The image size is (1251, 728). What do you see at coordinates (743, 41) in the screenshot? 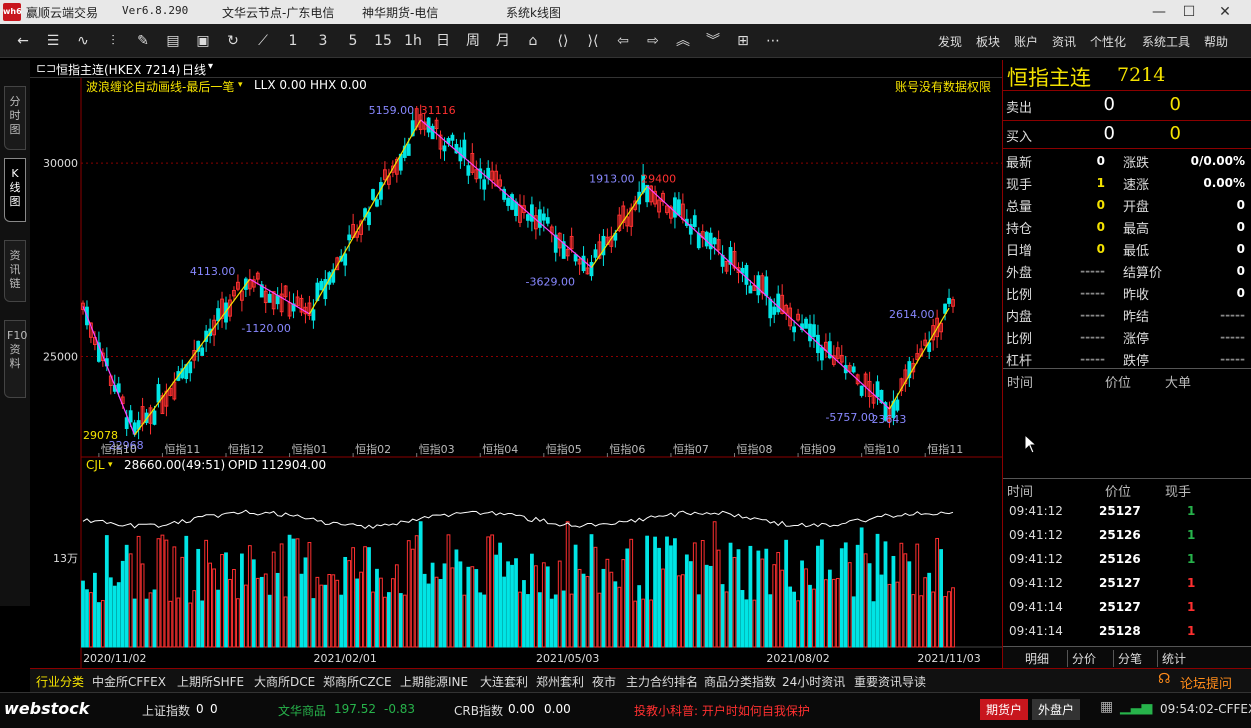
I see `layout-icon: ⊞` at bounding box center [743, 41].